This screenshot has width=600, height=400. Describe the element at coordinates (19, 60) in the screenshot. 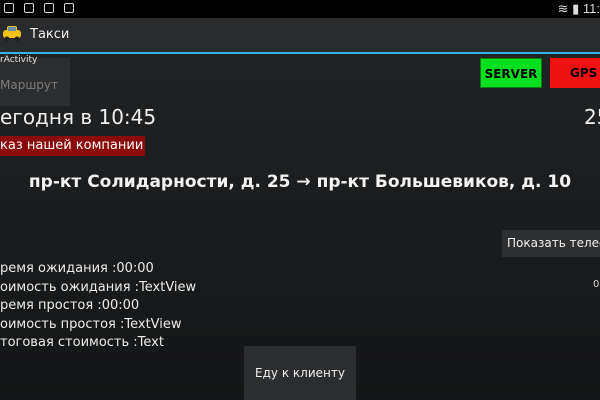

I see `activity-label: rActivity` at that location.